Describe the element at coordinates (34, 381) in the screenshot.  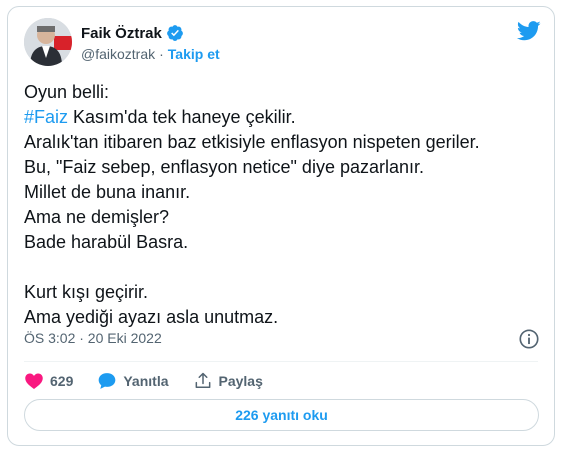
I see `heart-icon` at that location.